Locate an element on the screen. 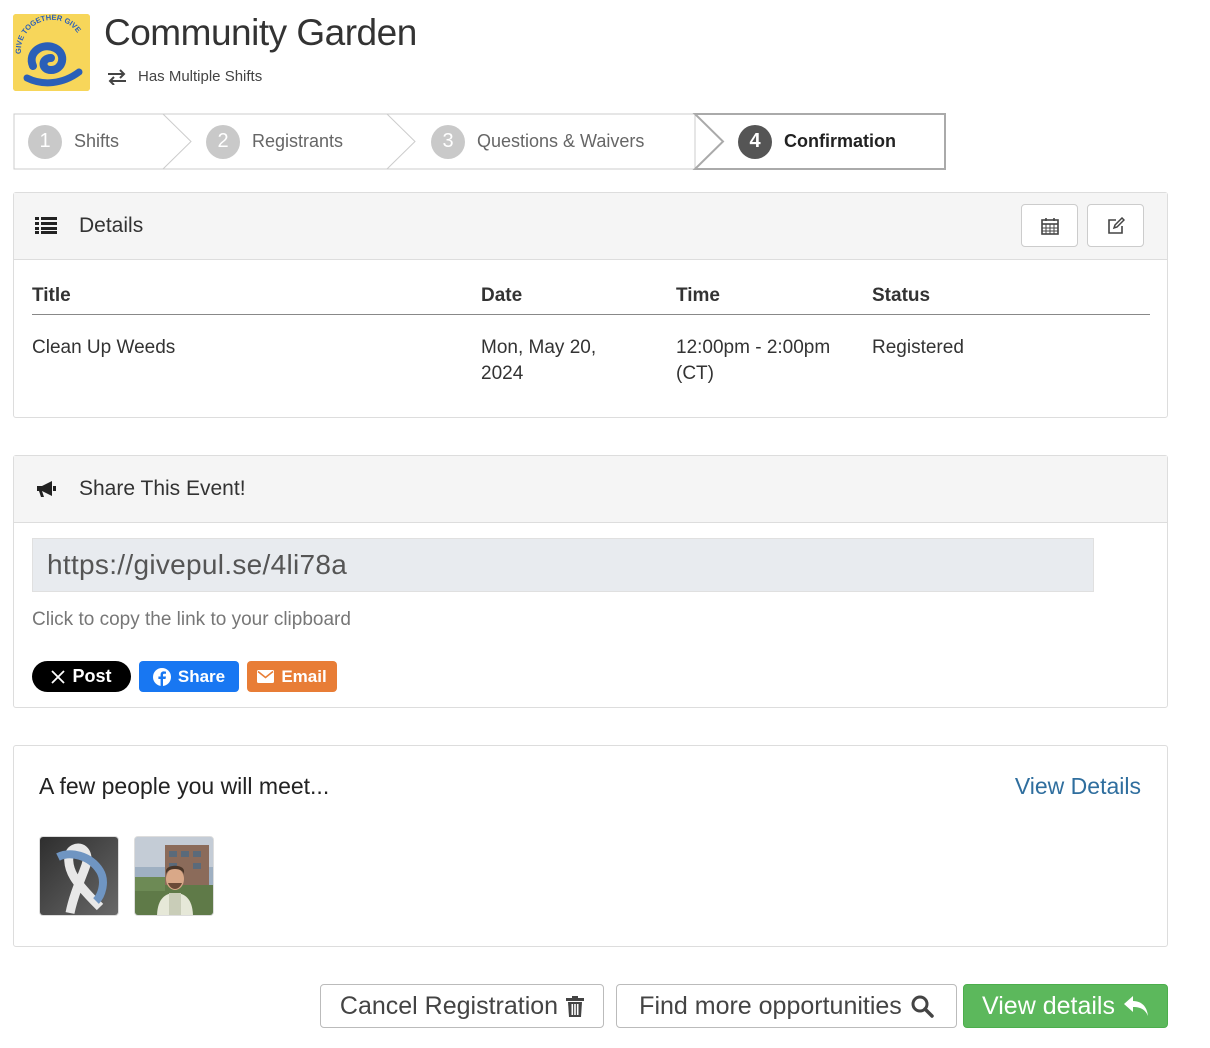 The width and height of the screenshot is (1210, 1048). x-post-label: Post is located at coordinates (92, 676).